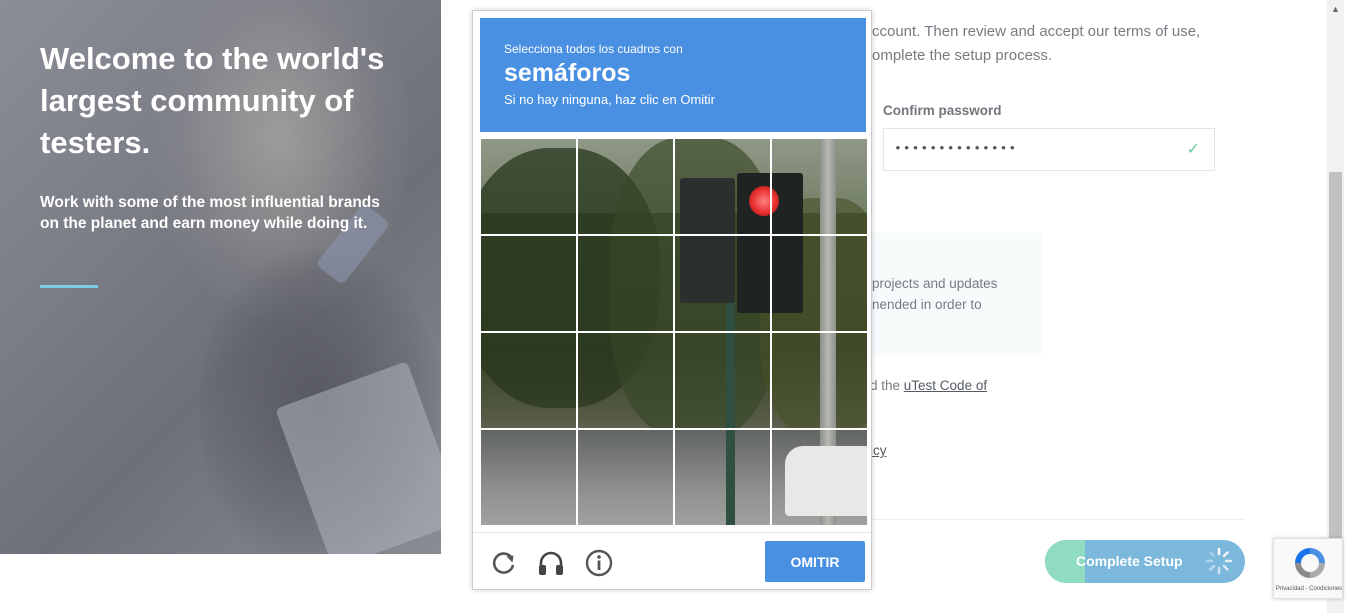 The height and width of the screenshot is (613, 1360). What do you see at coordinates (69, 286) in the screenshot?
I see `hero-accent-rule` at bounding box center [69, 286].